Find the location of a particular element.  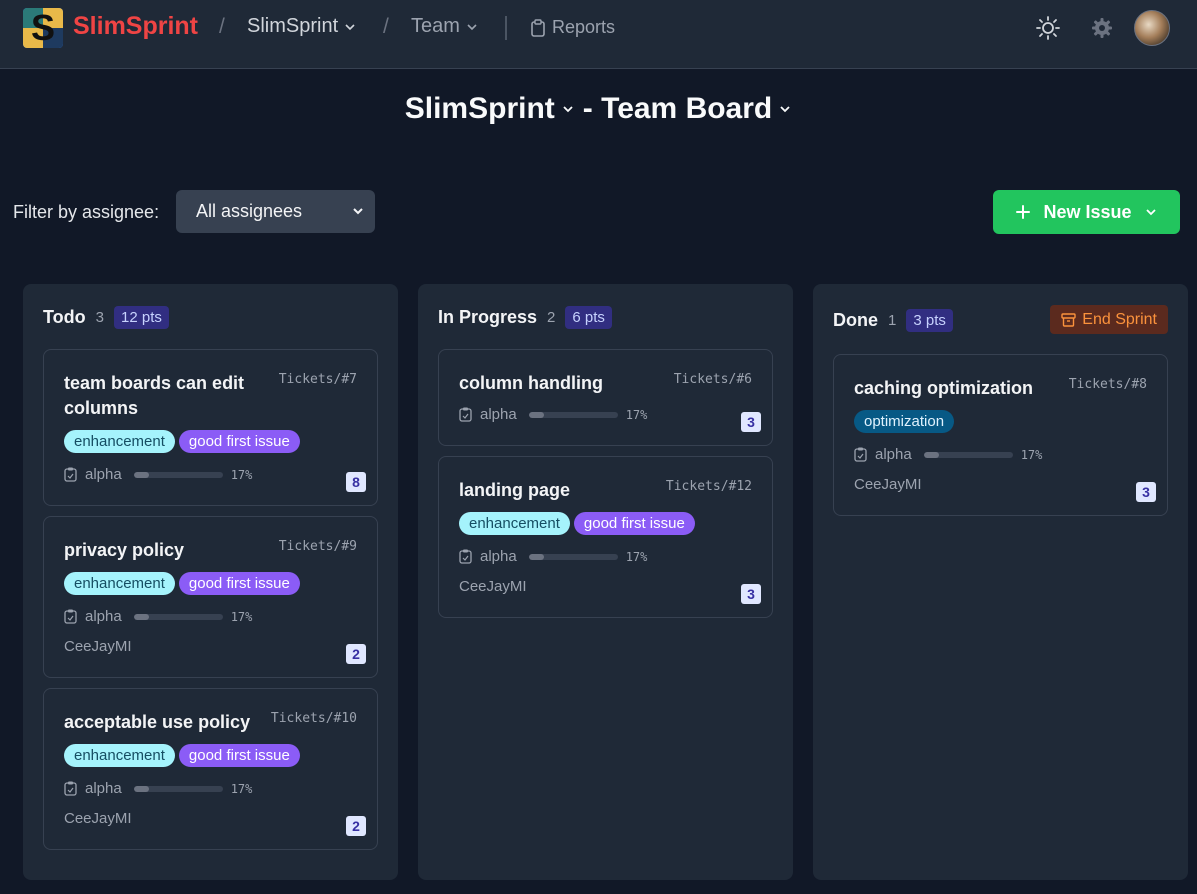

card-estimate-badge: 3 is located at coordinates (751, 422).